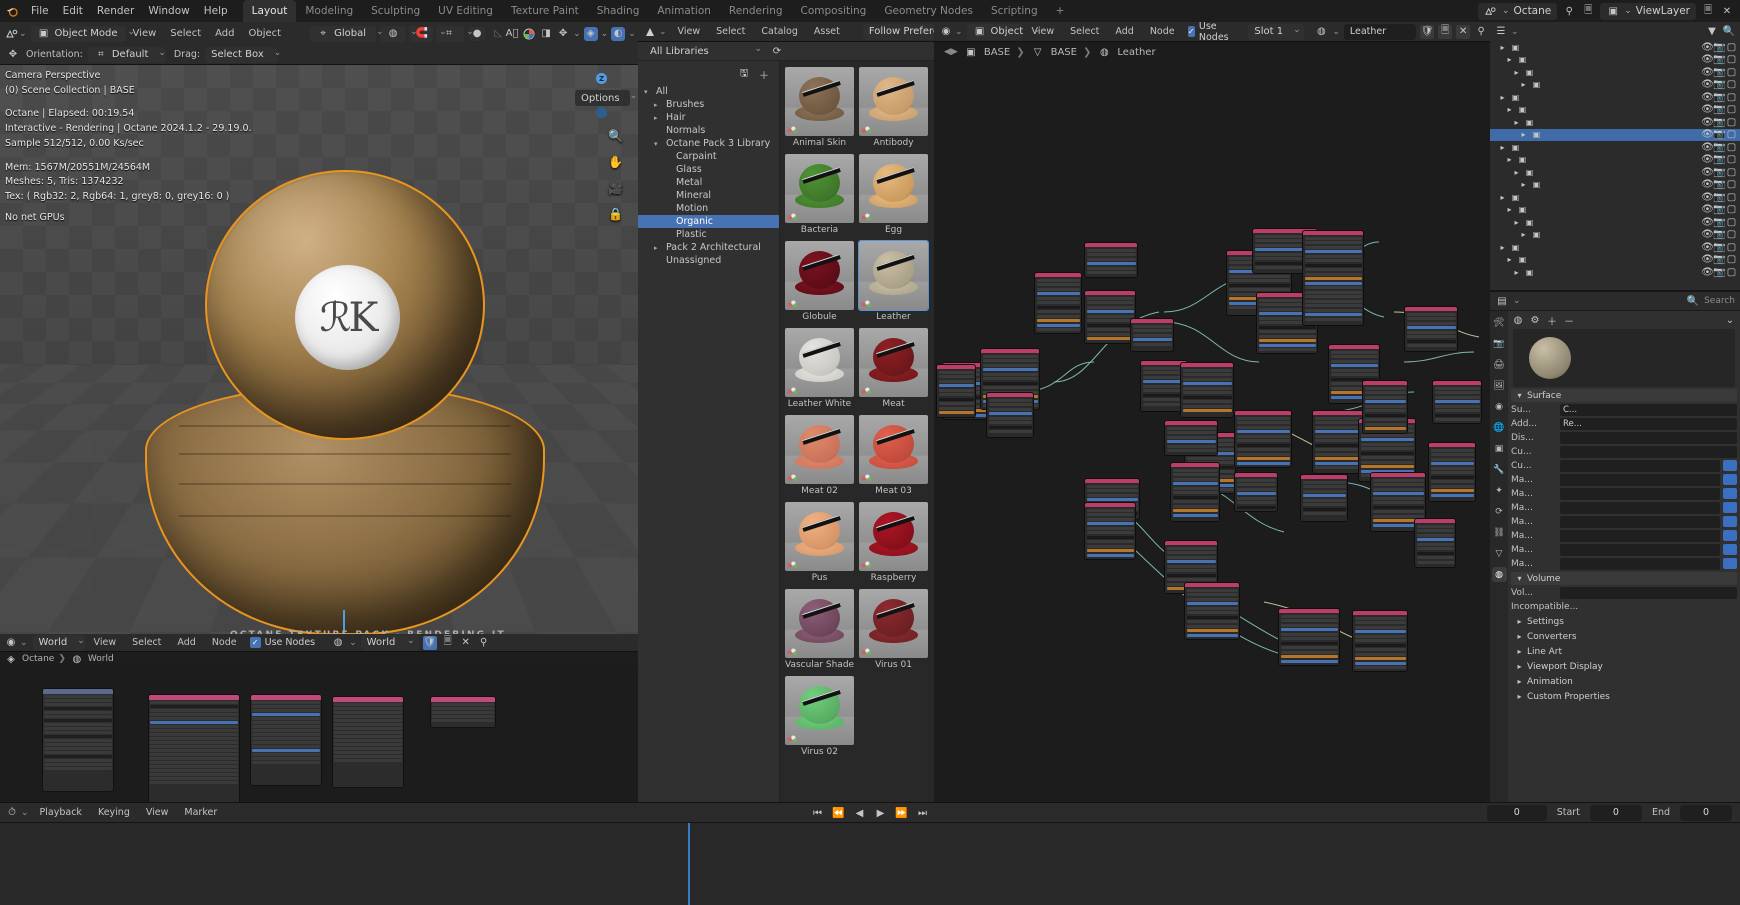 The height and width of the screenshot is (905, 1740). Describe the element at coordinates (893, 543) in the screenshot. I see `asset-item: Raspberry` at that location.